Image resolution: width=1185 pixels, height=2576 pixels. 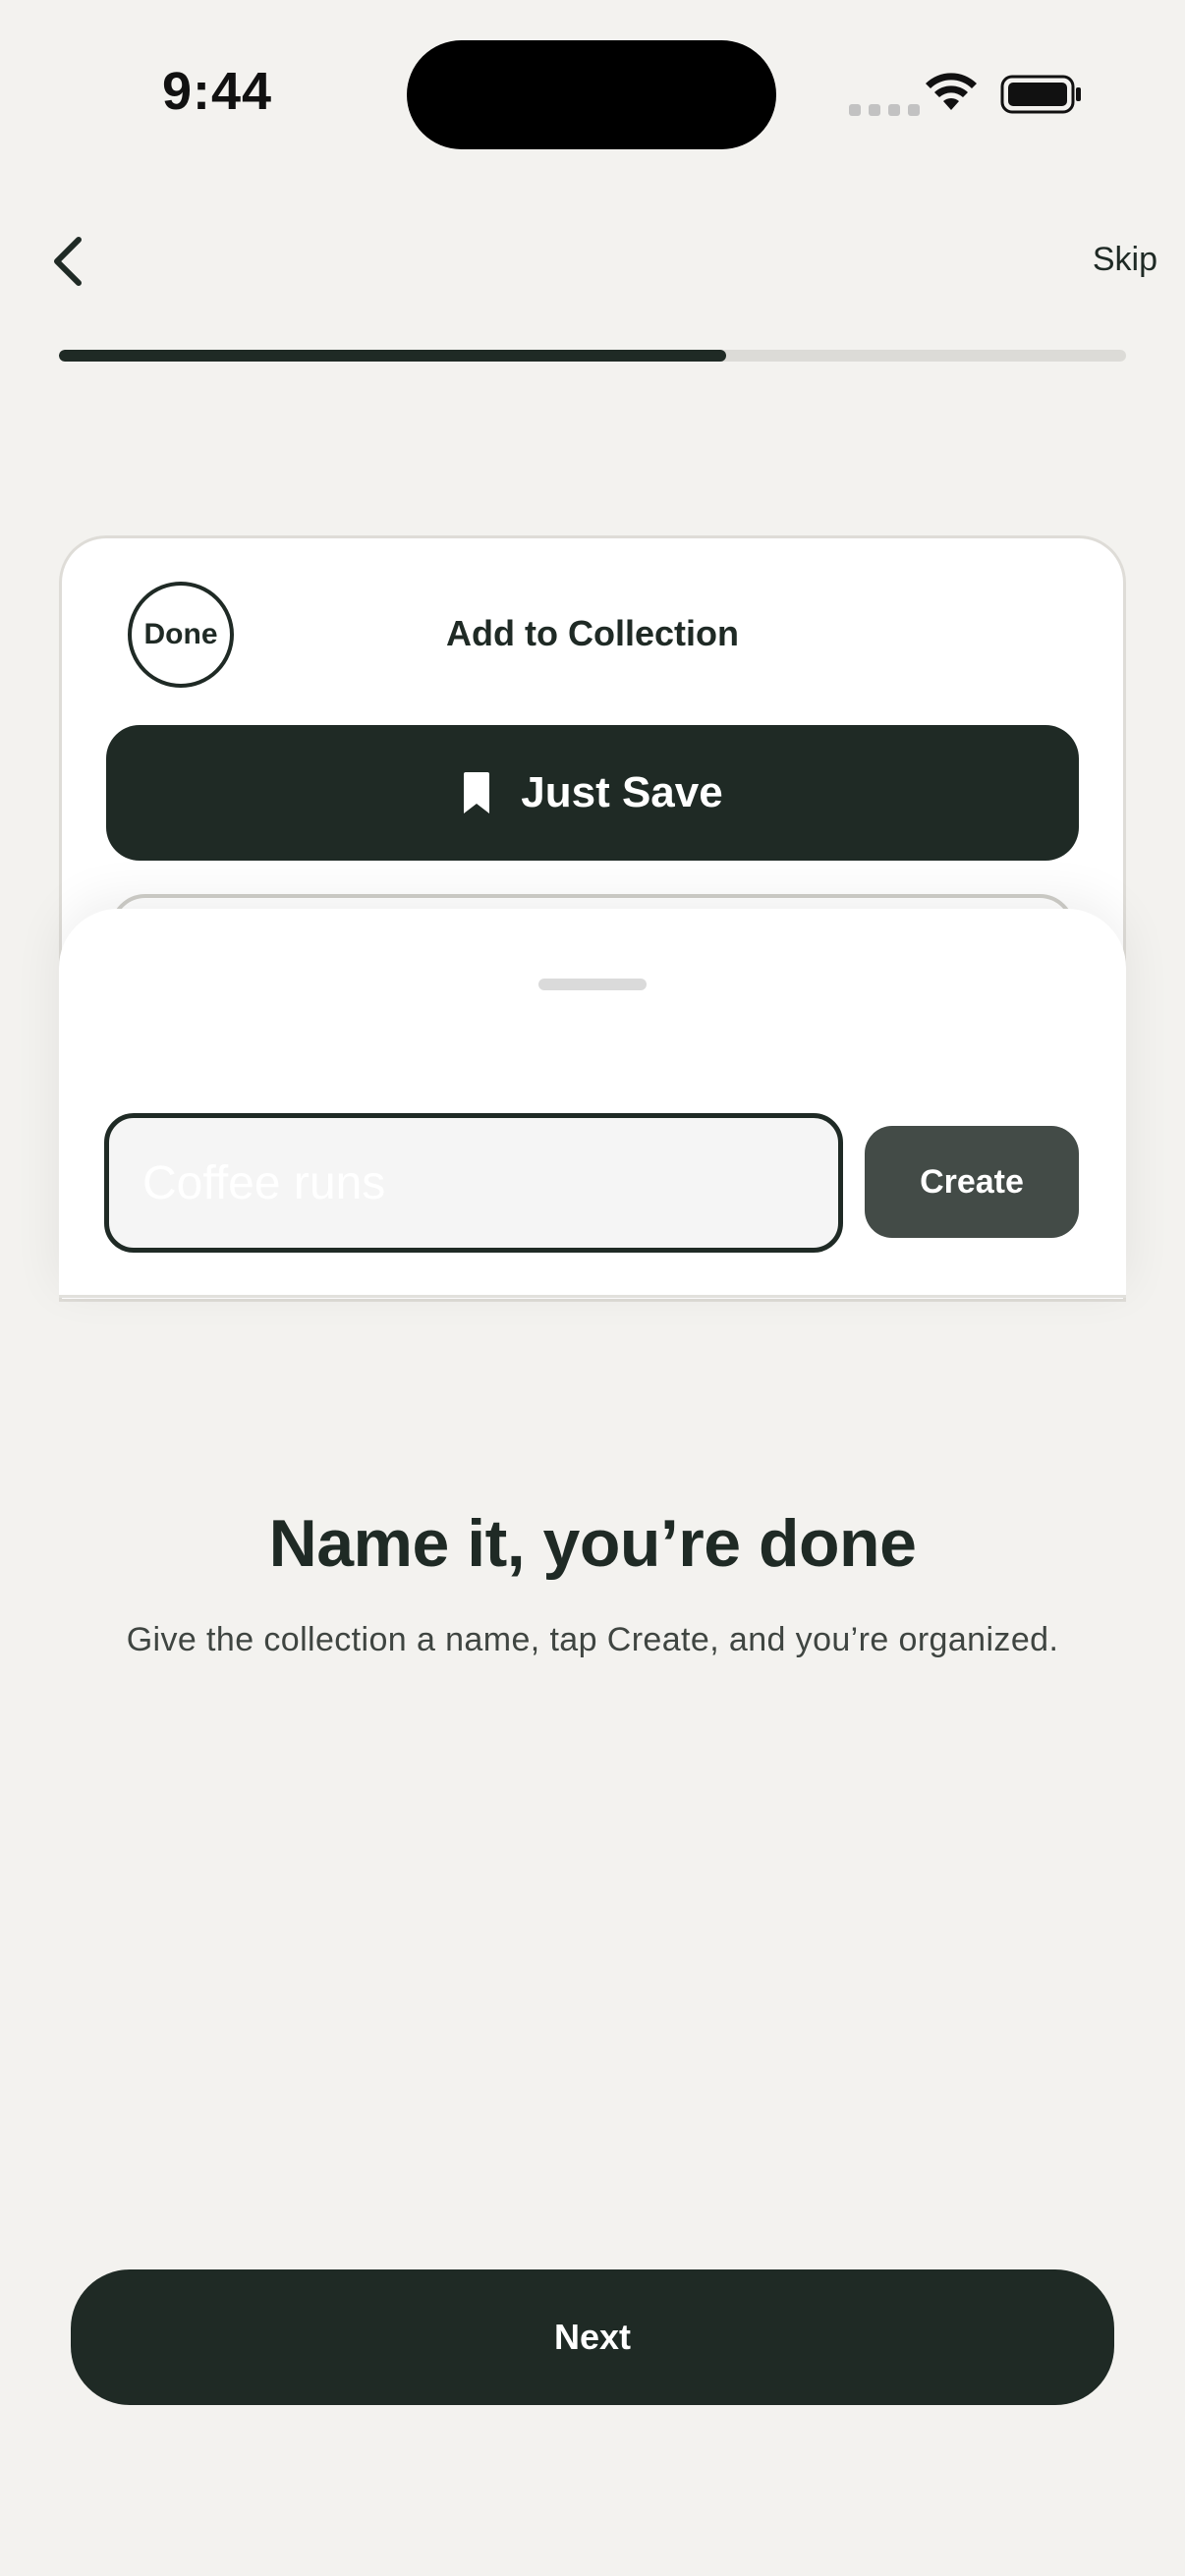 What do you see at coordinates (474, 1183) in the screenshot?
I see `collection-name-input` at bounding box center [474, 1183].